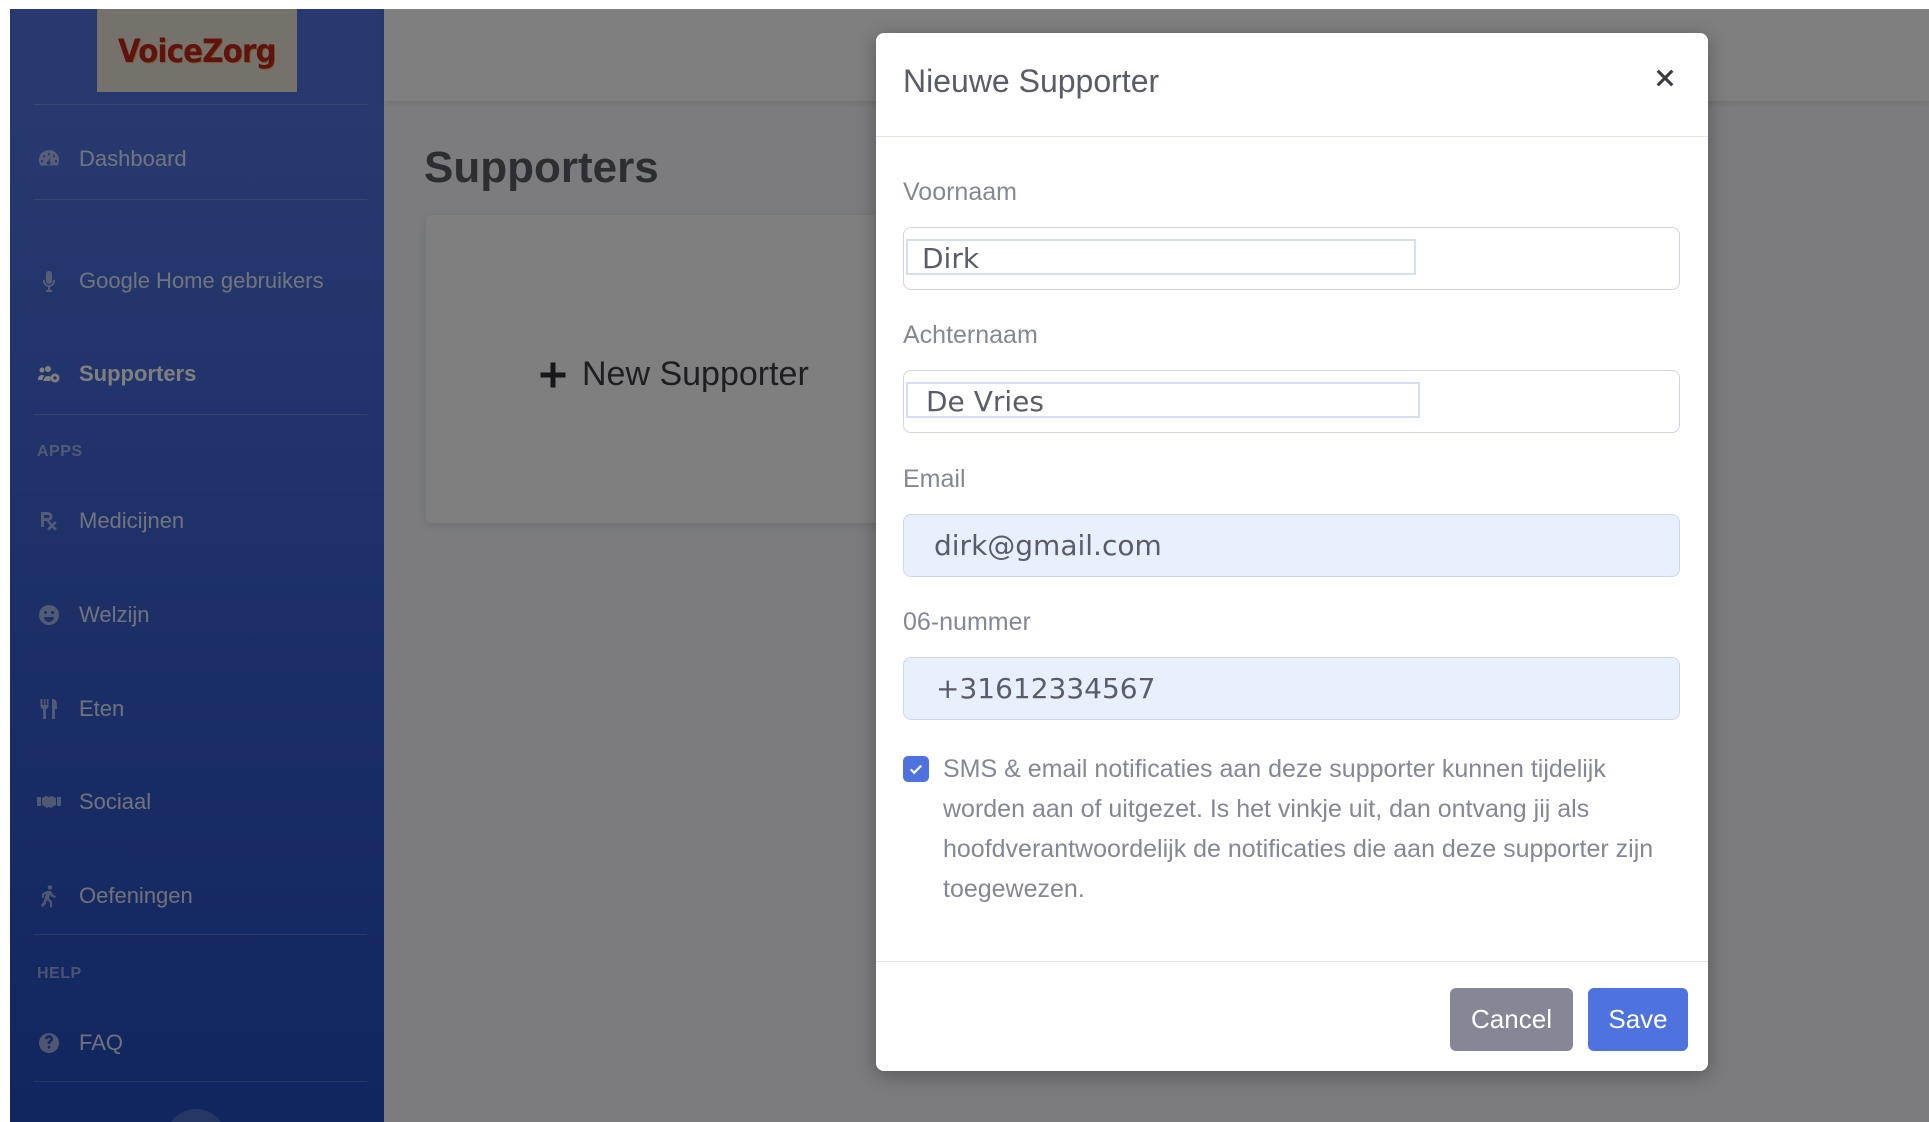 The width and height of the screenshot is (1929, 1122). I want to click on voornaam-field: Dirk, so click(1291, 258).